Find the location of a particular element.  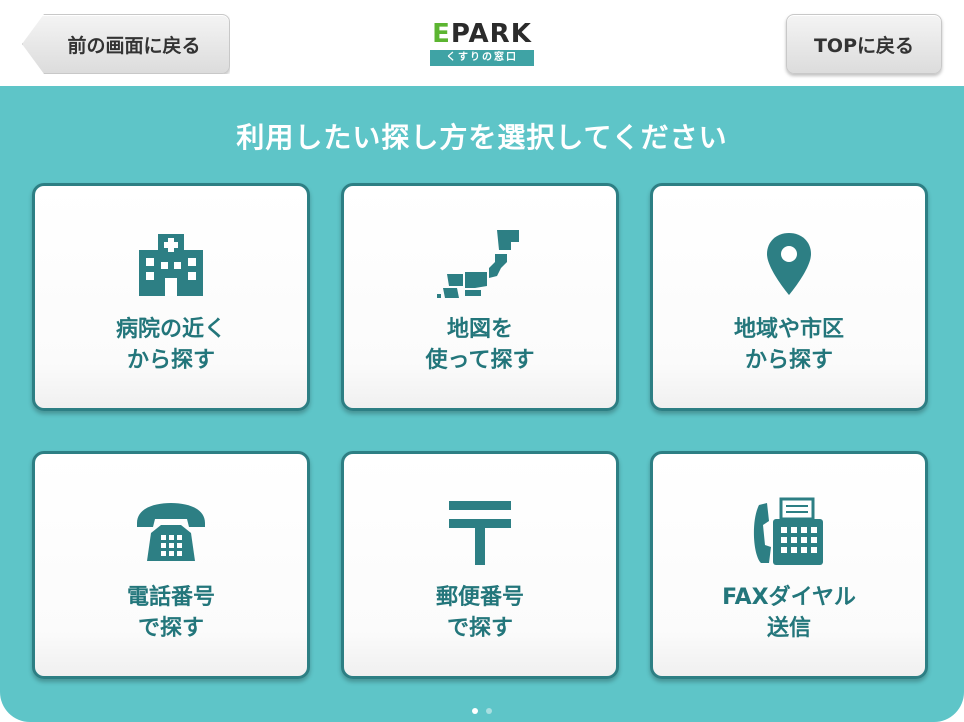

fax-icon is located at coordinates (789, 532).